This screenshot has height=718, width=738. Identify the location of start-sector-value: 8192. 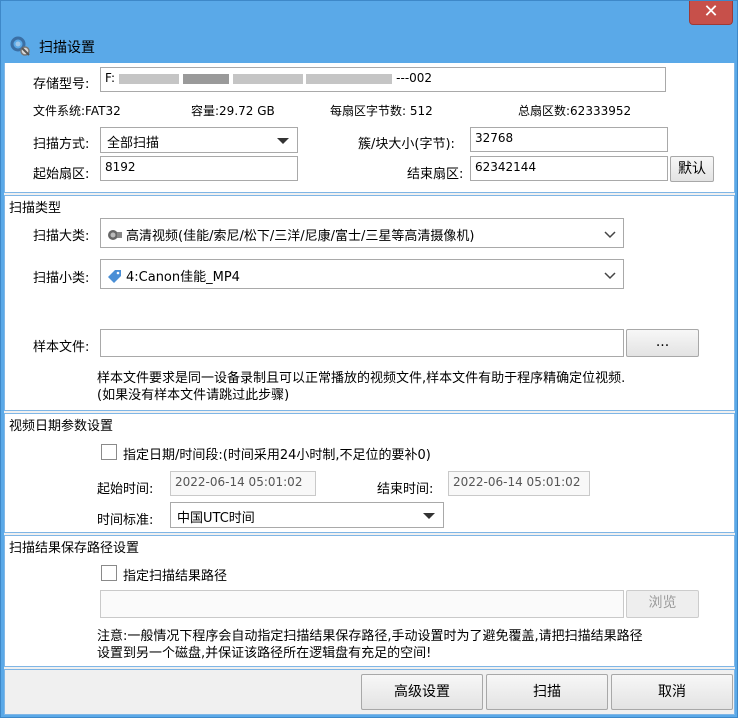
(120, 167).